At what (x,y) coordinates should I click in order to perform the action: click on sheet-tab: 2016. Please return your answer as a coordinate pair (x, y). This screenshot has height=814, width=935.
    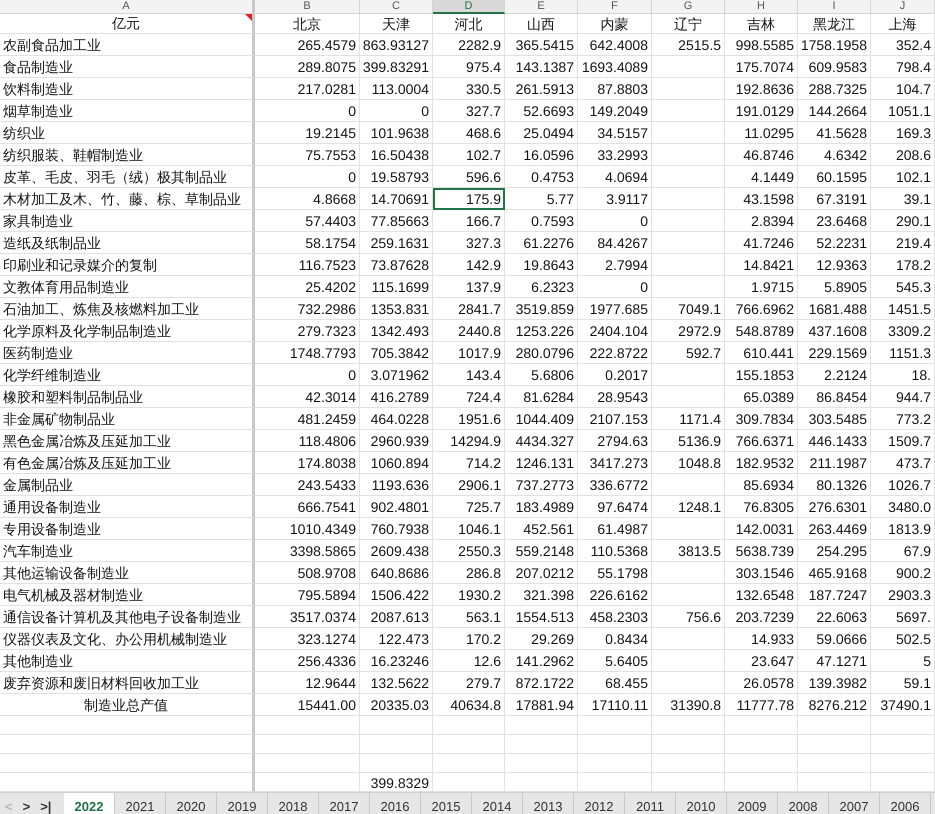
    Looking at the image, I should click on (395, 803).